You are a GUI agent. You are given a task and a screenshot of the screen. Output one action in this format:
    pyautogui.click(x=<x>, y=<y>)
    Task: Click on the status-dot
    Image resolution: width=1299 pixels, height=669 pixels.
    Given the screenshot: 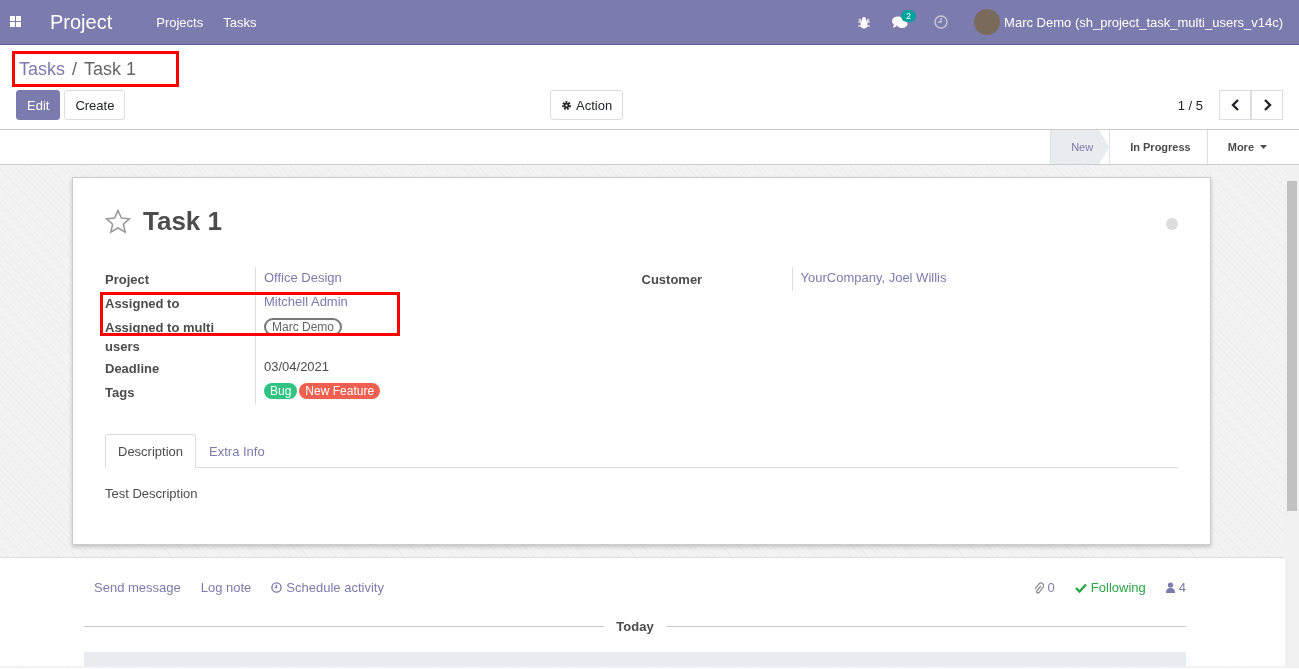 What is the action you would take?
    pyautogui.click(x=1172, y=224)
    